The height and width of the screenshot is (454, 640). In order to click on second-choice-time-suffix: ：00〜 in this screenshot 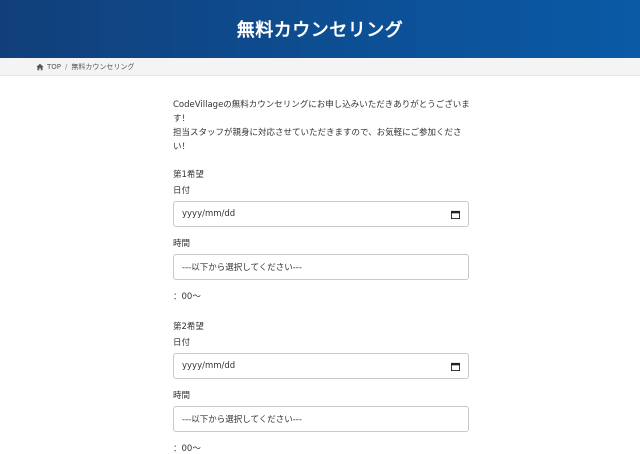, I will do `click(187, 449)`.